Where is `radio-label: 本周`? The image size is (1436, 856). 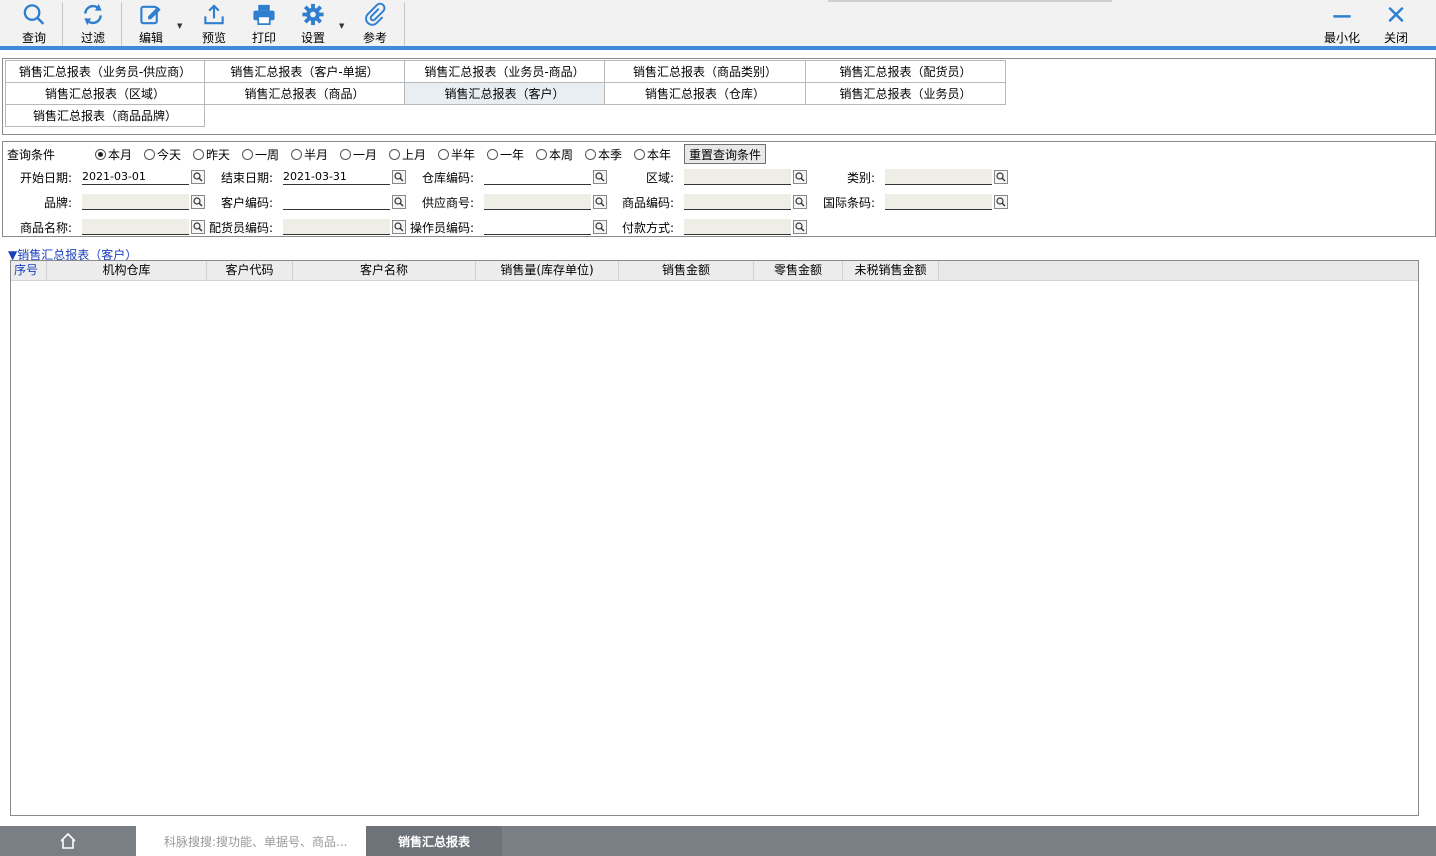
radio-label: 本周 is located at coordinates (561, 155).